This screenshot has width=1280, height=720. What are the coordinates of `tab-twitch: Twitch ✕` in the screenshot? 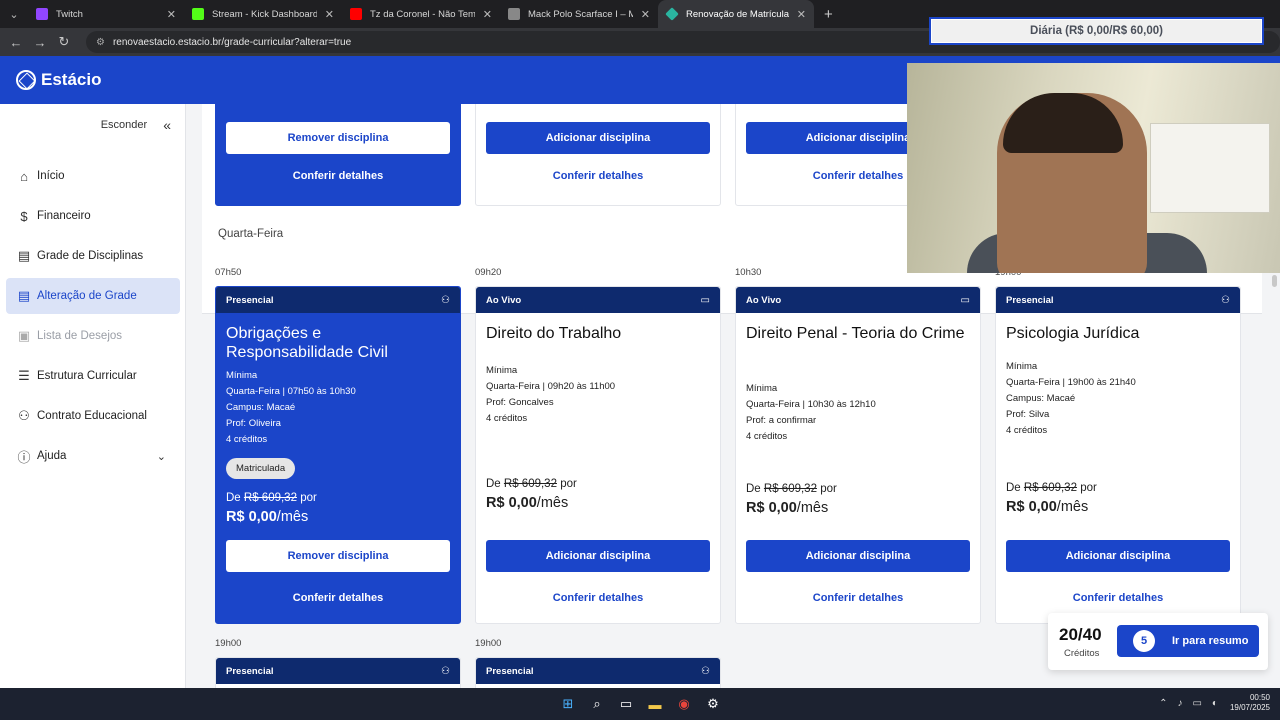 It's located at (106, 14).